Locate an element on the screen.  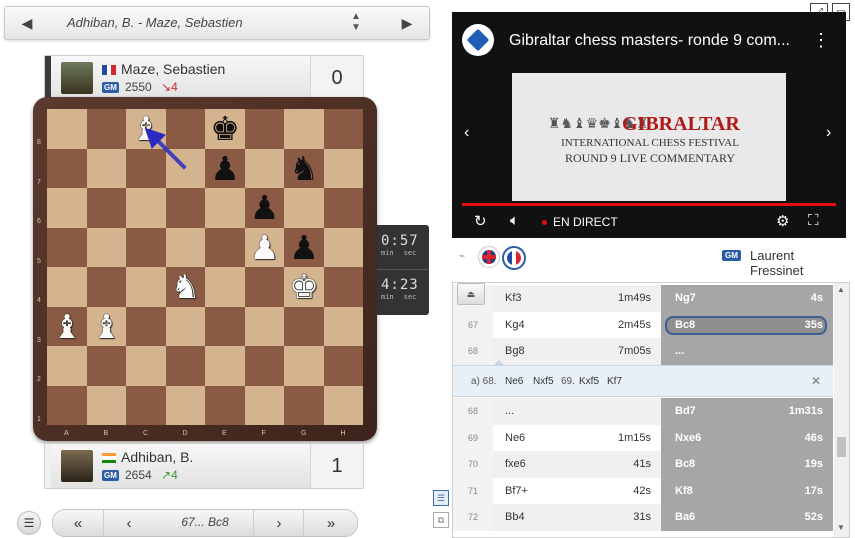
title-badge: GM is located at coordinates (110, 475).